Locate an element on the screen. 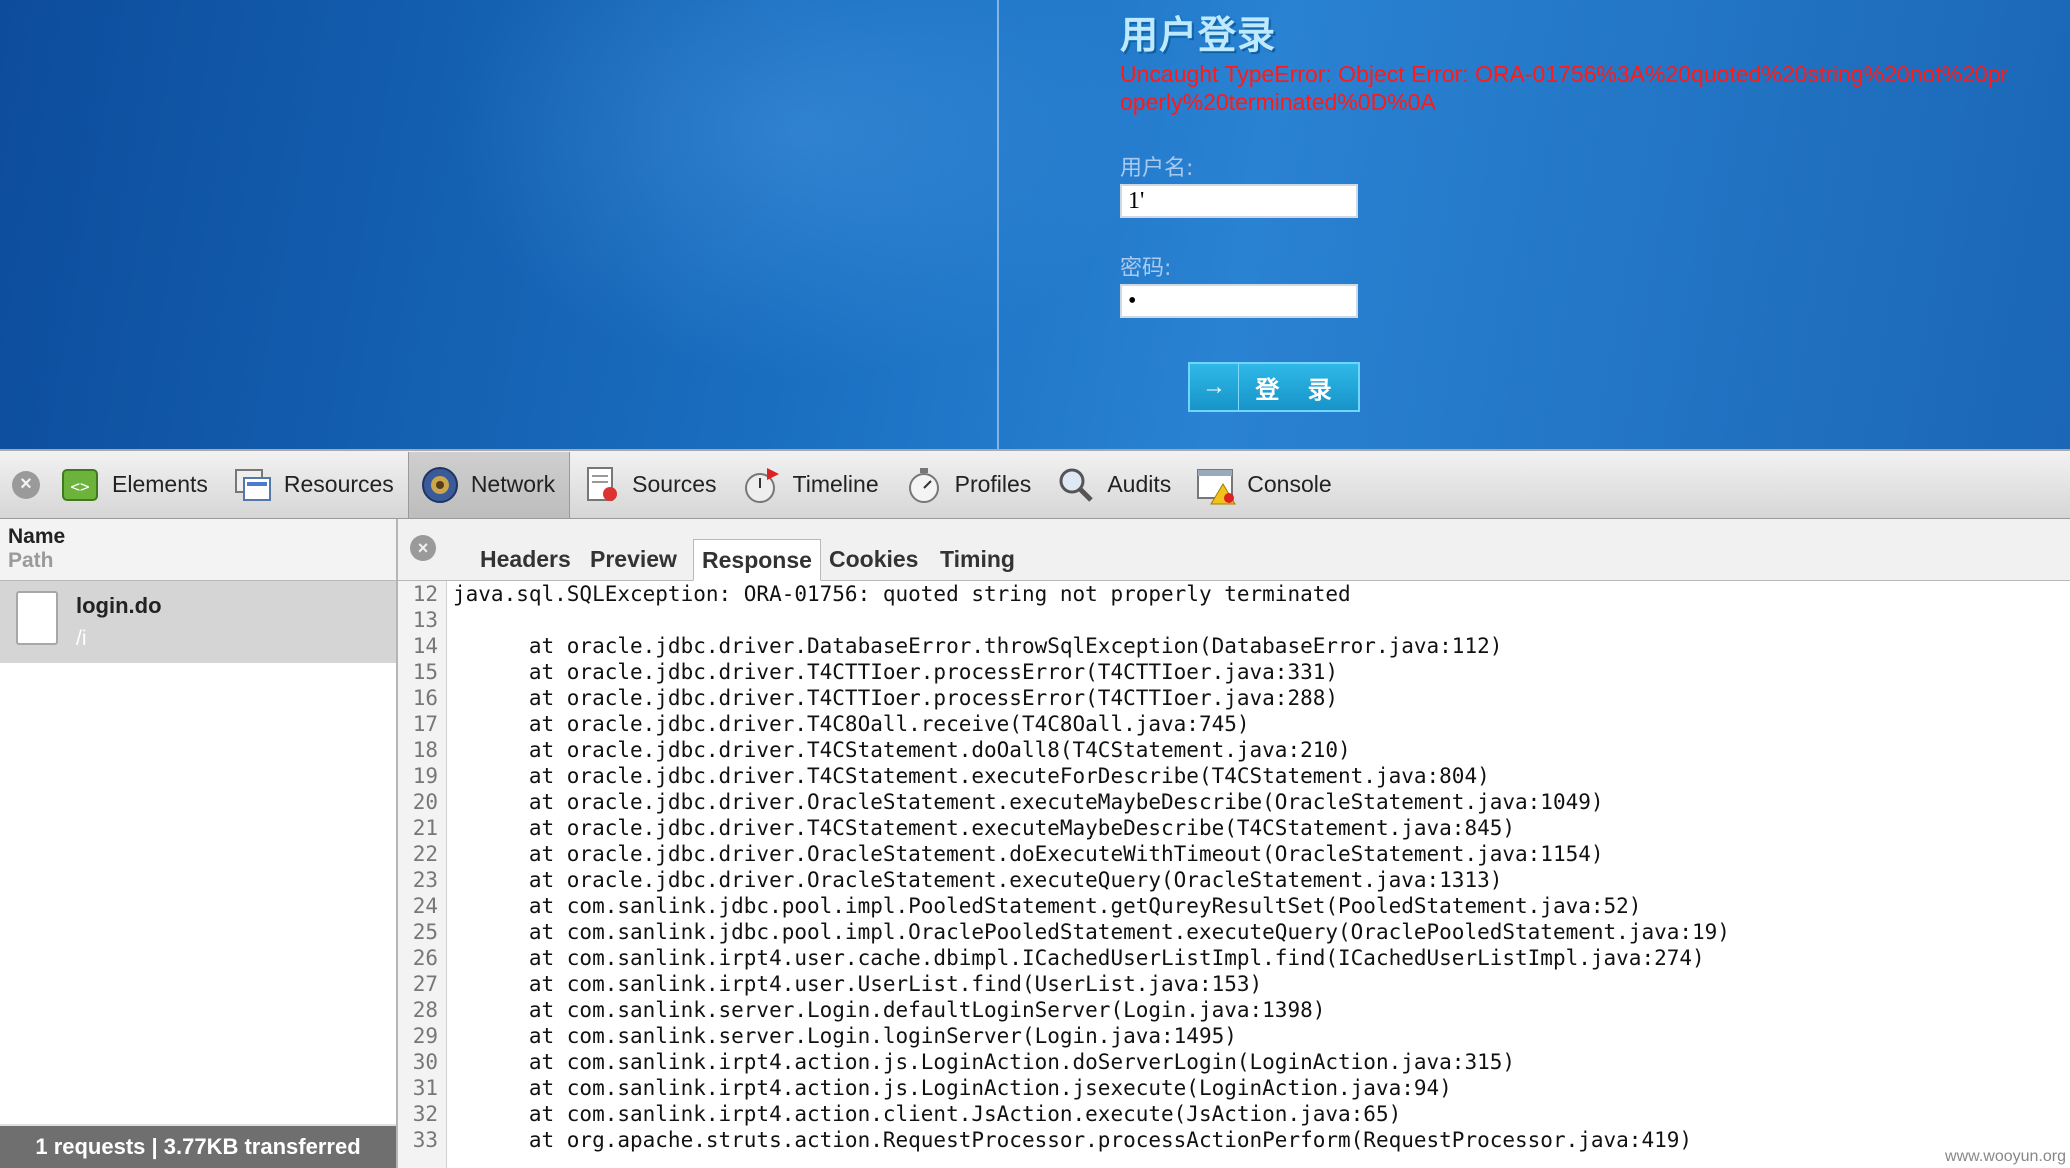 The width and height of the screenshot is (2070, 1168). timeline-icon is located at coordinates (762, 485).